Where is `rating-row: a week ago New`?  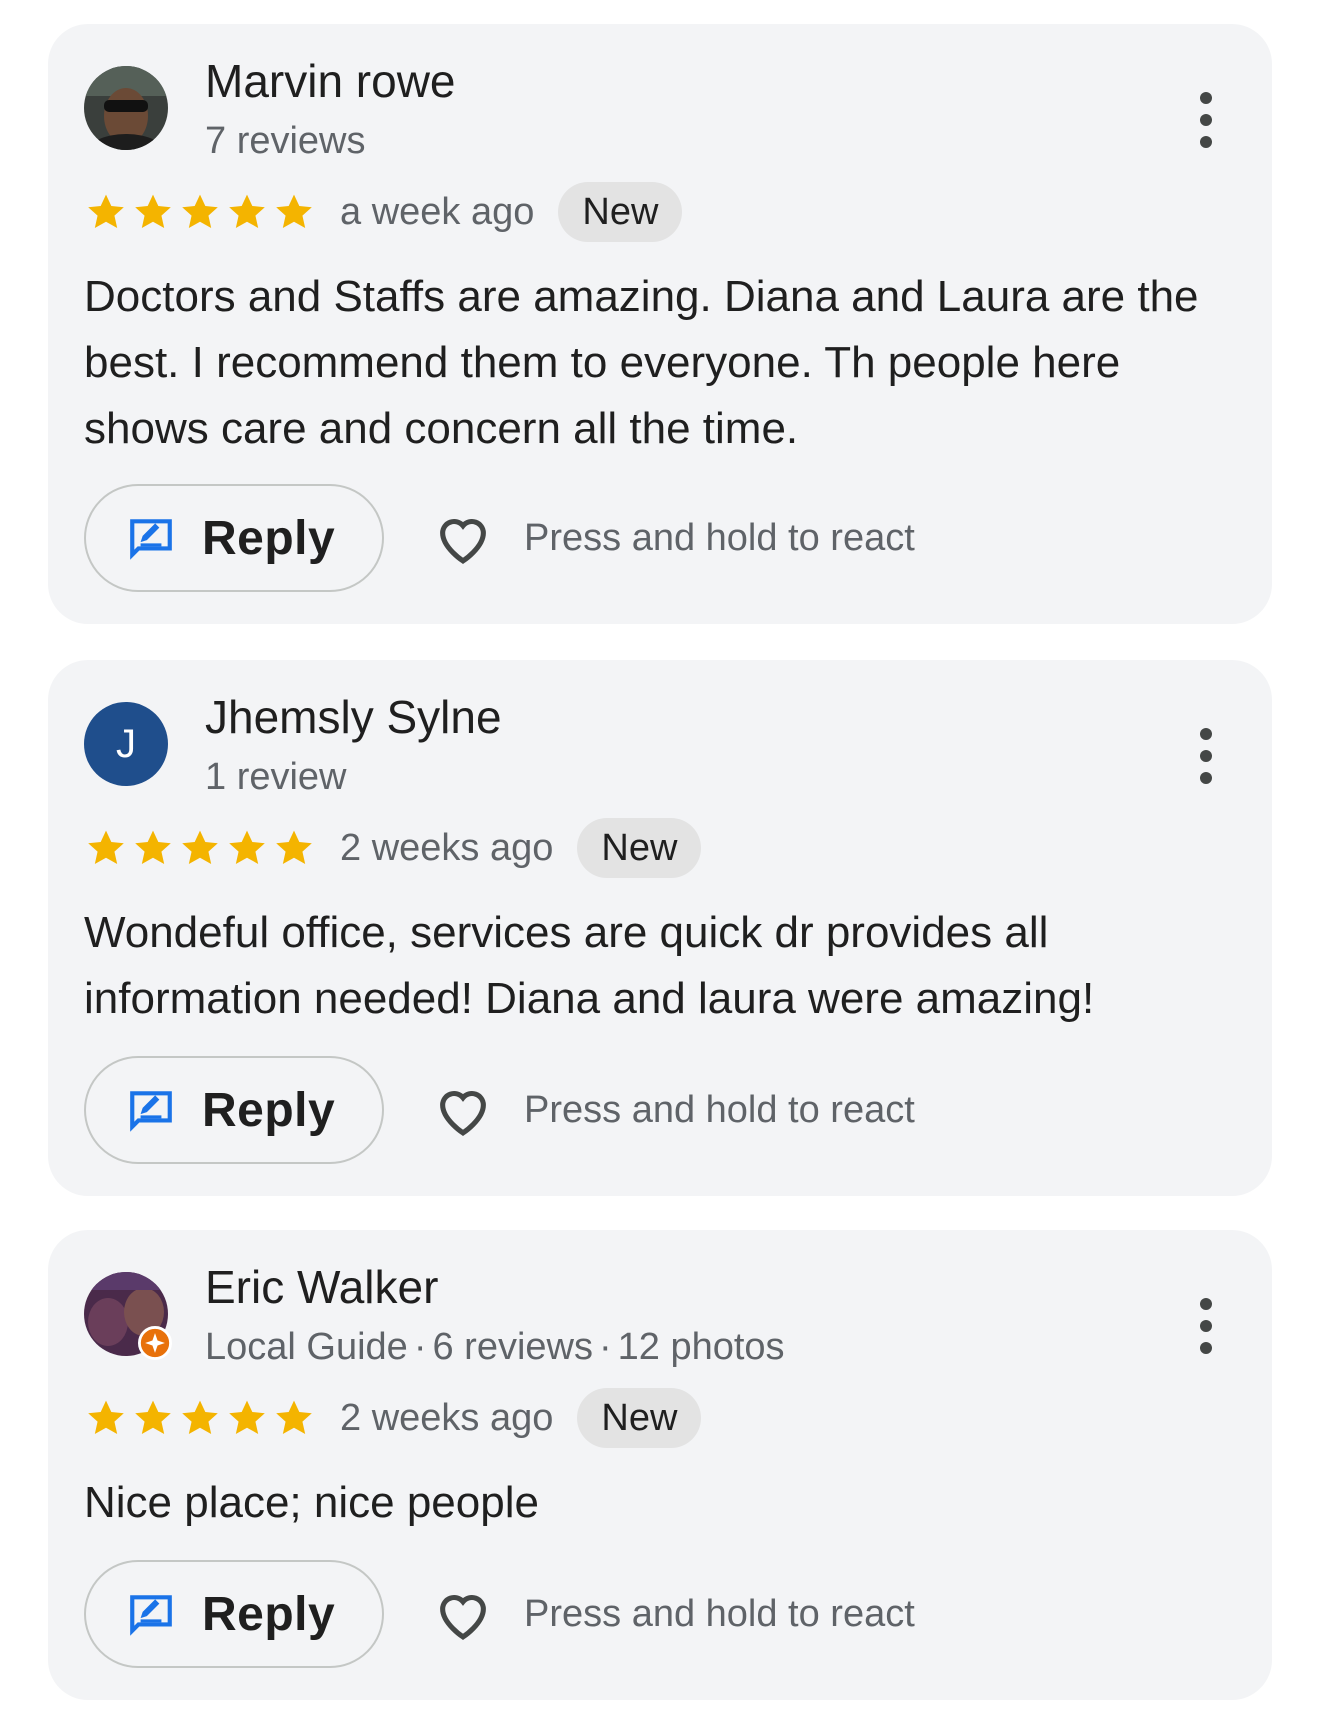 rating-row: a week ago New is located at coordinates (383, 212).